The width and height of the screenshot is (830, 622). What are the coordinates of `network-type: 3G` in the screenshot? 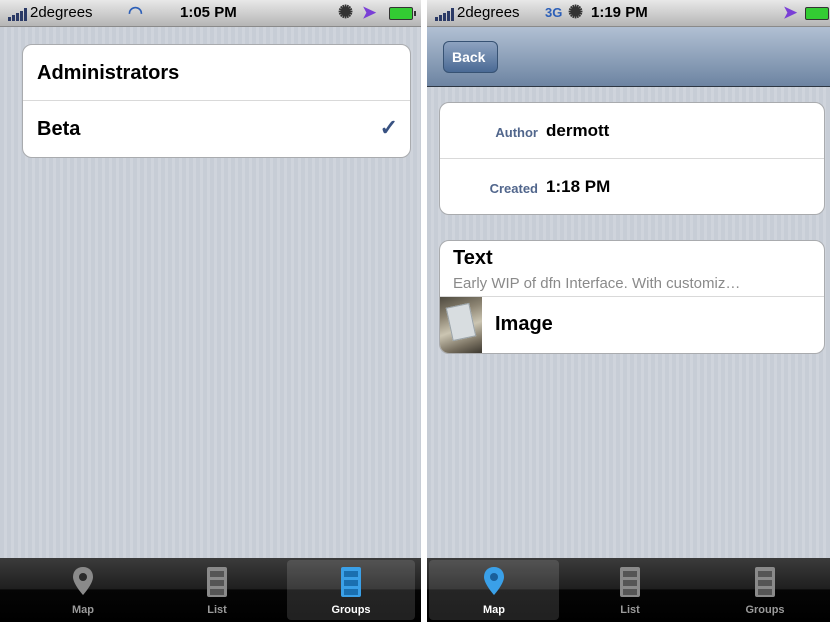 It's located at (554, 12).